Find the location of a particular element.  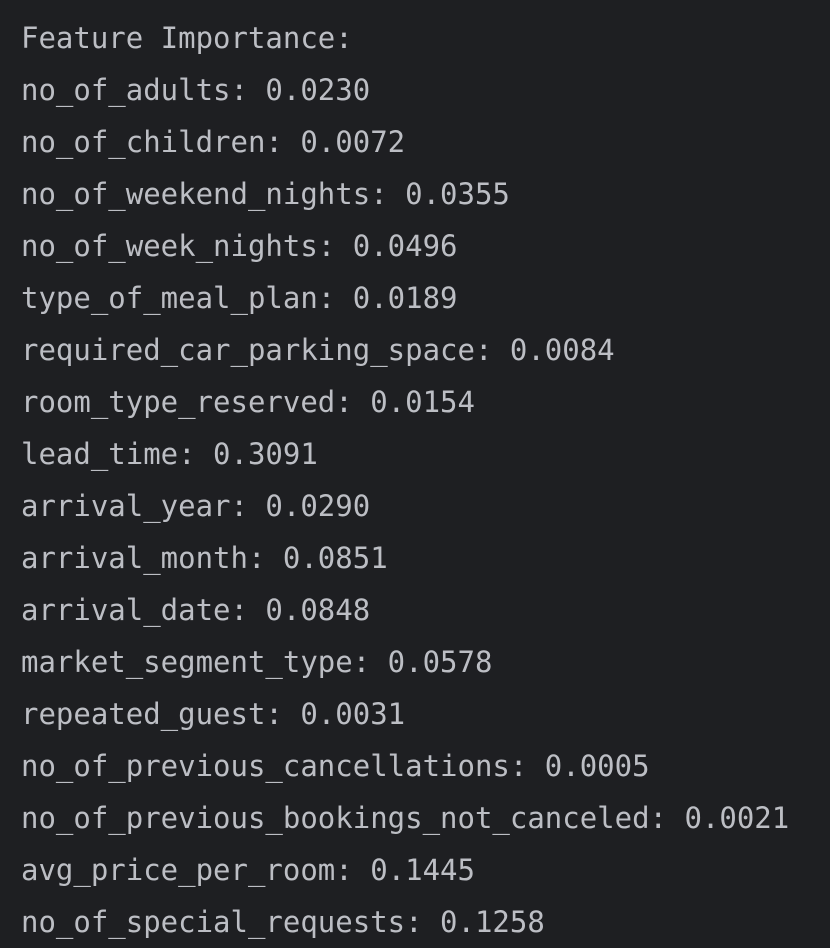

console-line: market_segment_type: 0.0578 is located at coordinates (257, 662).